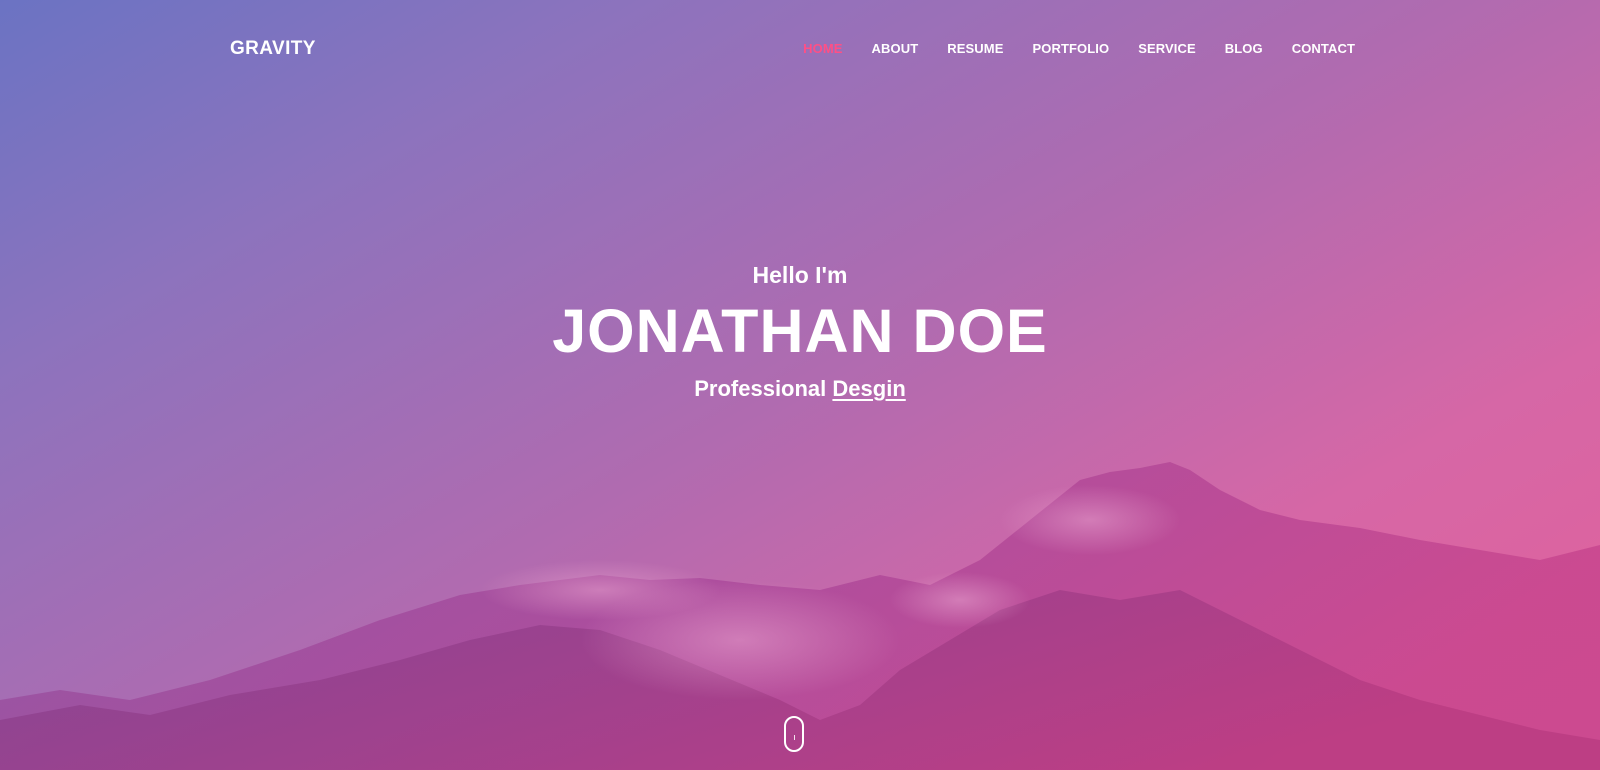  Describe the element at coordinates (800, 275) in the screenshot. I see `hero-greeting: Hello I'm` at that location.